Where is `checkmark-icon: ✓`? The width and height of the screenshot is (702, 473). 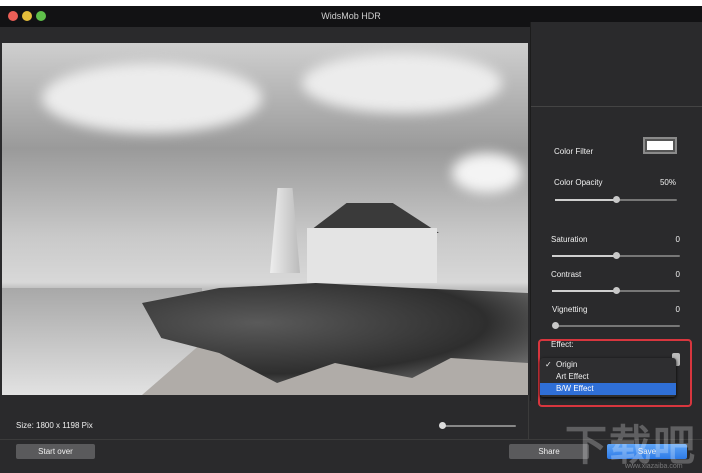
checkmark-icon: ✓ is located at coordinates (548, 364).